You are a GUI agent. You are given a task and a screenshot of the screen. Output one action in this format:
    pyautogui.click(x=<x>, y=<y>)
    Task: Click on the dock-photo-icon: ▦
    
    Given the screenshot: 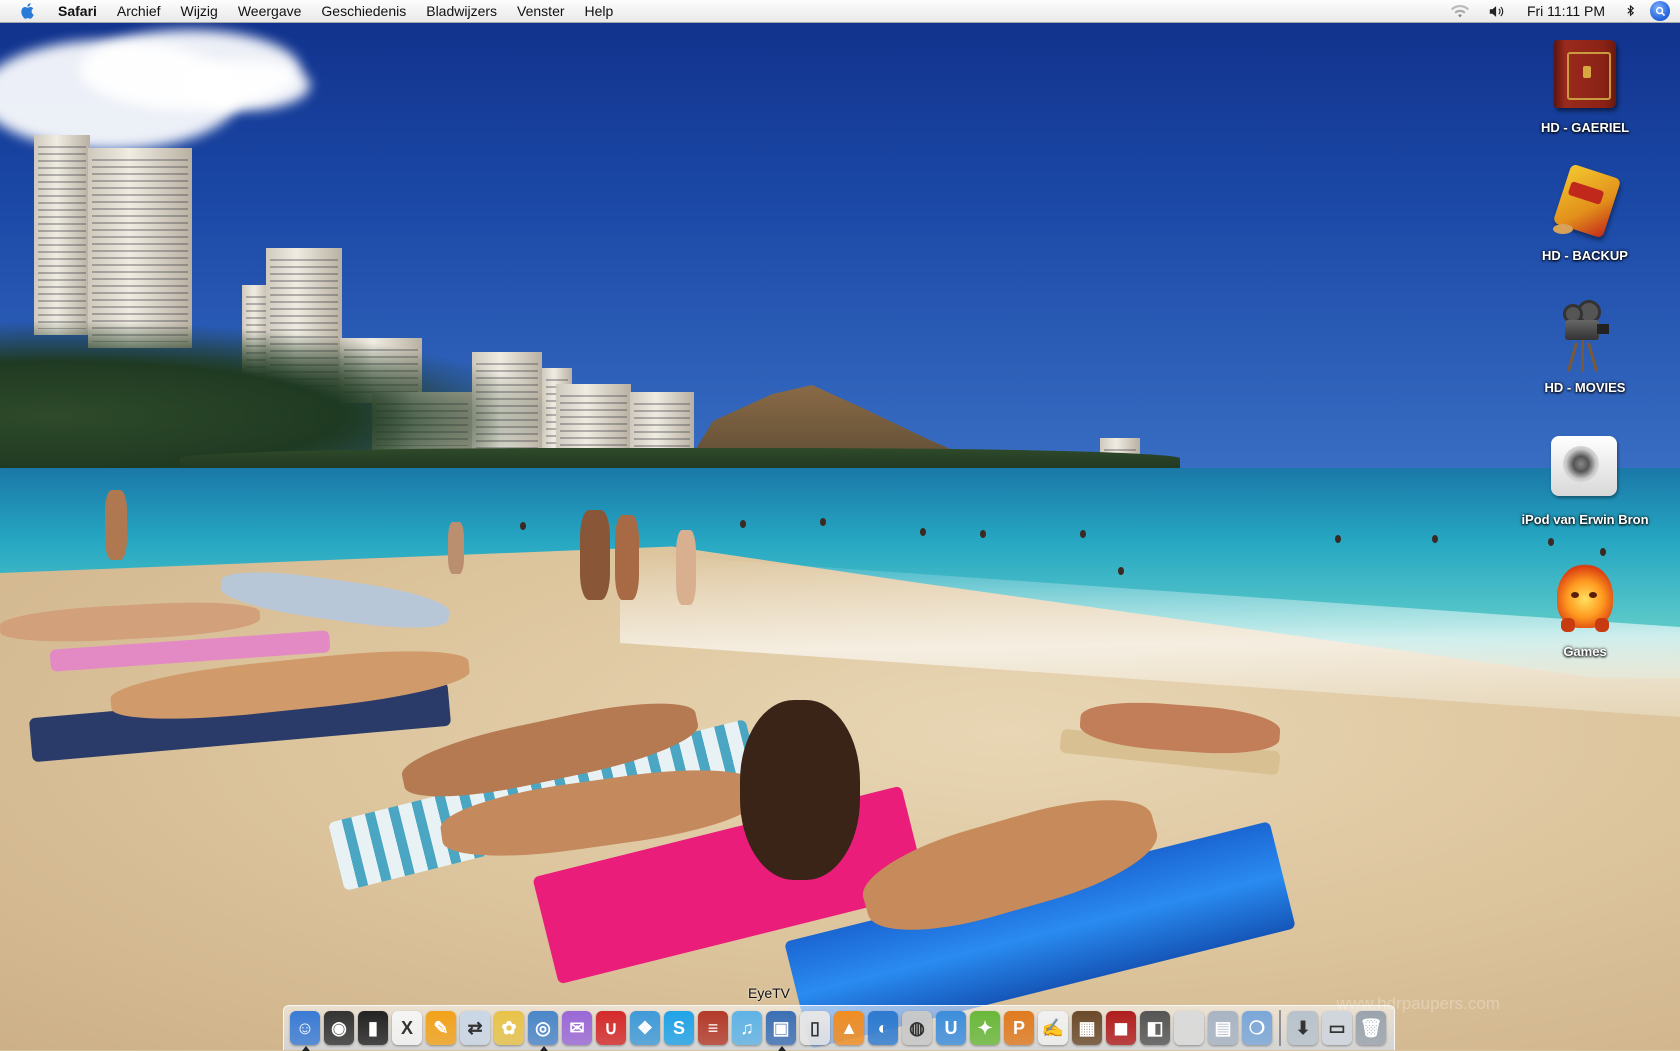 What is the action you would take?
    pyautogui.click(x=1087, y=1028)
    